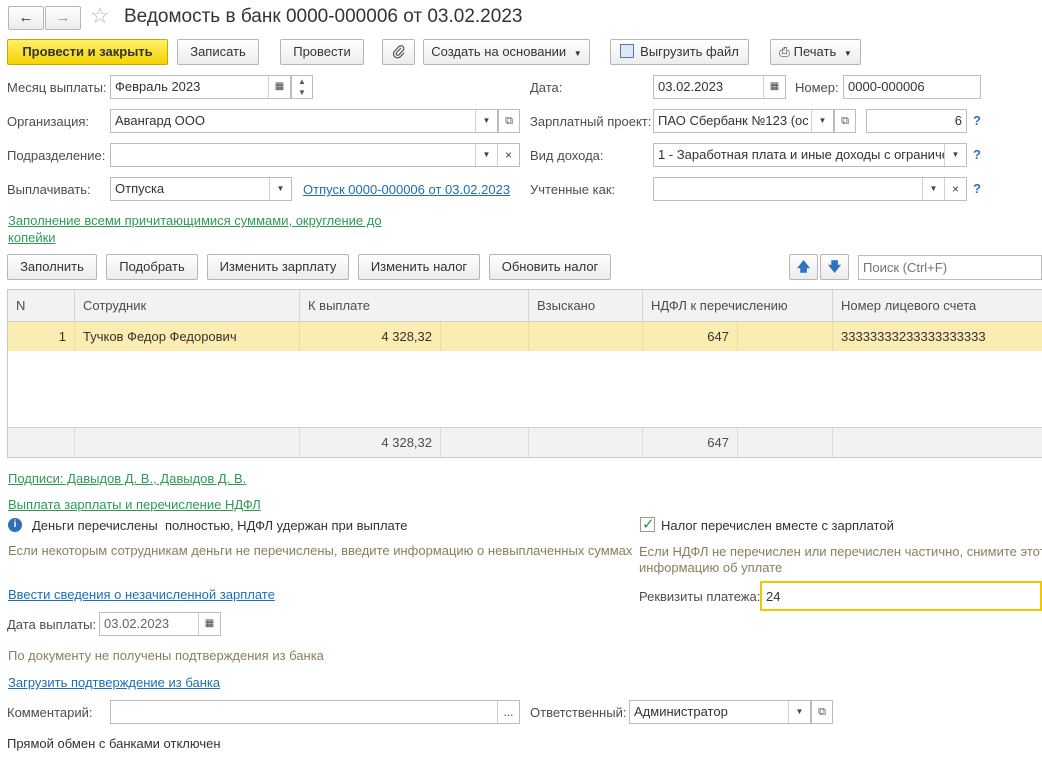 Image resolution: width=1042 pixels, height=760 pixels. Describe the element at coordinates (160, 624) in the screenshot. I see `pay-date-field: 03.02.2023 ▦` at that location.